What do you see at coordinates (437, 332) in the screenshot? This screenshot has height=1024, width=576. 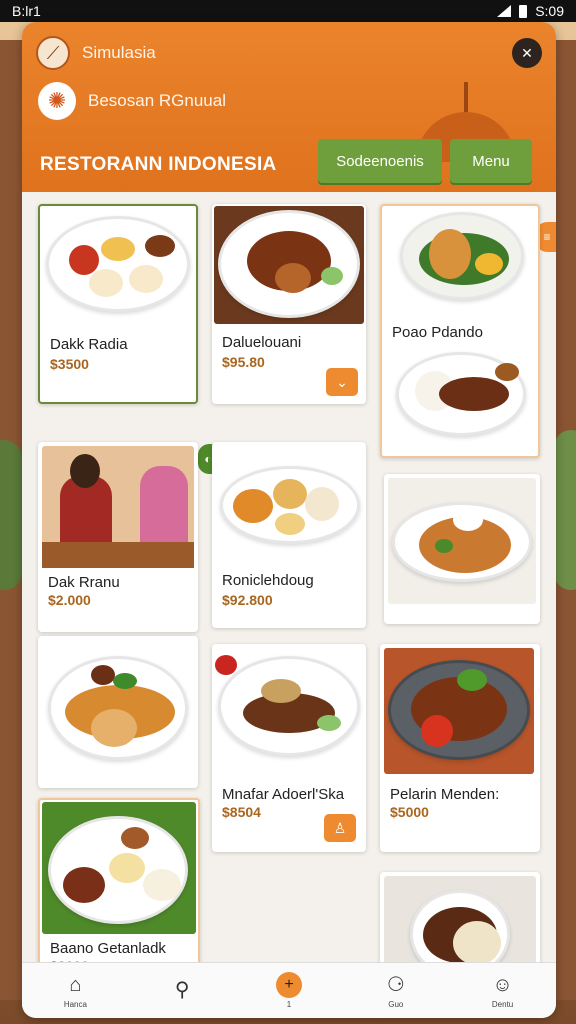 I see `card-title: Poao Pdando` at bounding box center [437, 332].